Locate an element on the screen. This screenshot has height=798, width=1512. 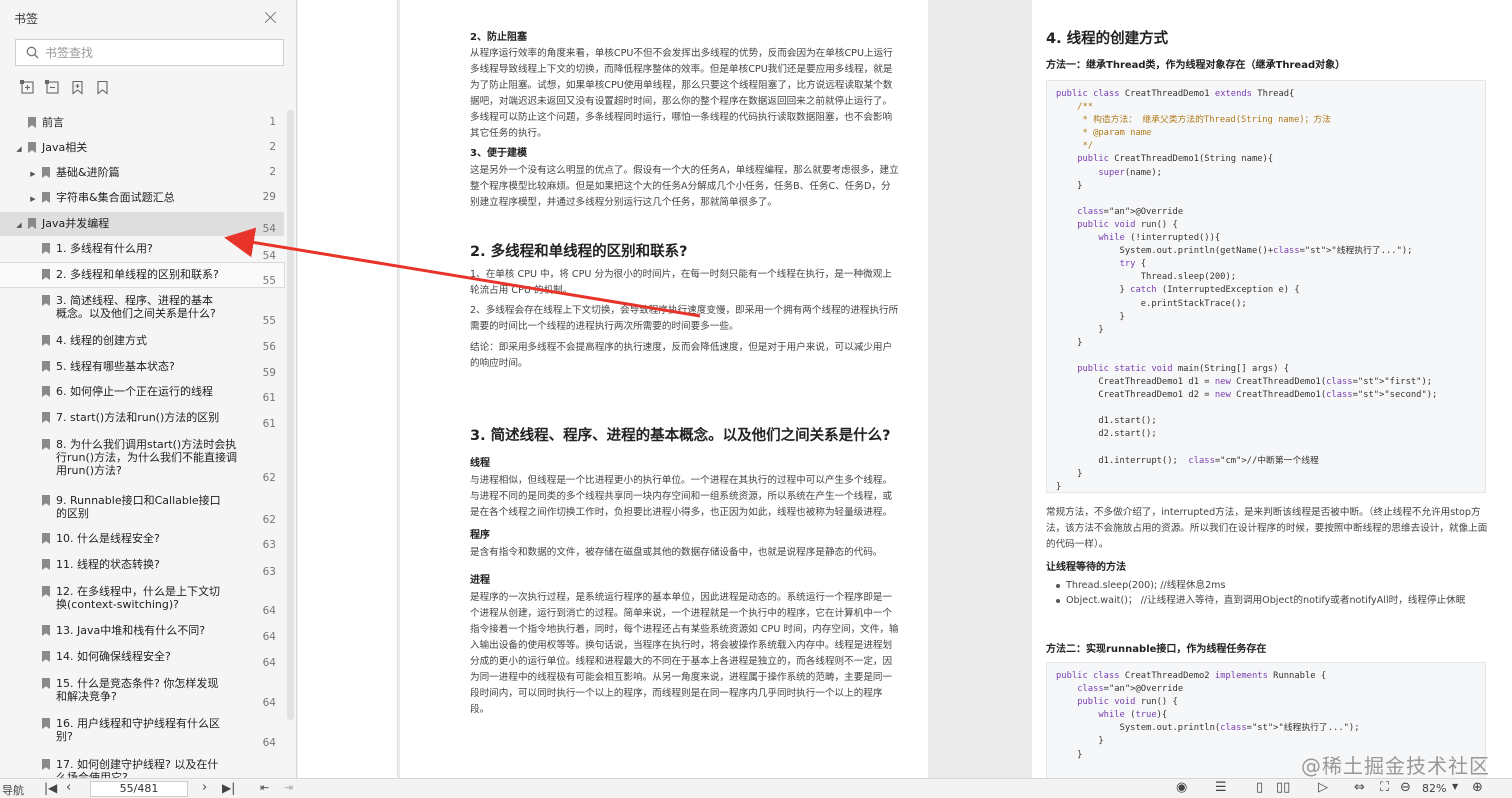
code-line: } catch (InterruptedException e) { is located at coordinates (1178, 290).